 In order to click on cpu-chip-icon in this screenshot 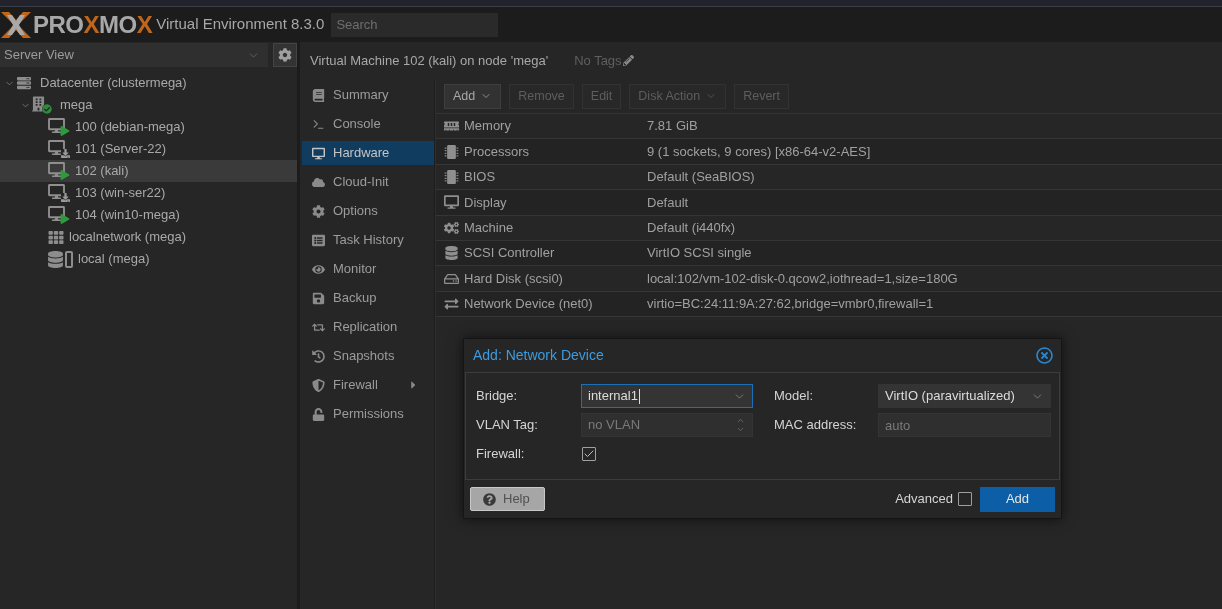, I will do `click(451, 151)`.